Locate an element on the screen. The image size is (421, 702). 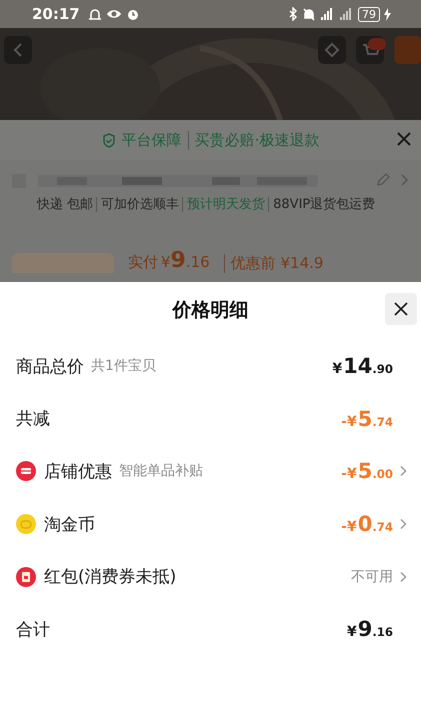
envelope-icon is located at coordinates (26, 576).